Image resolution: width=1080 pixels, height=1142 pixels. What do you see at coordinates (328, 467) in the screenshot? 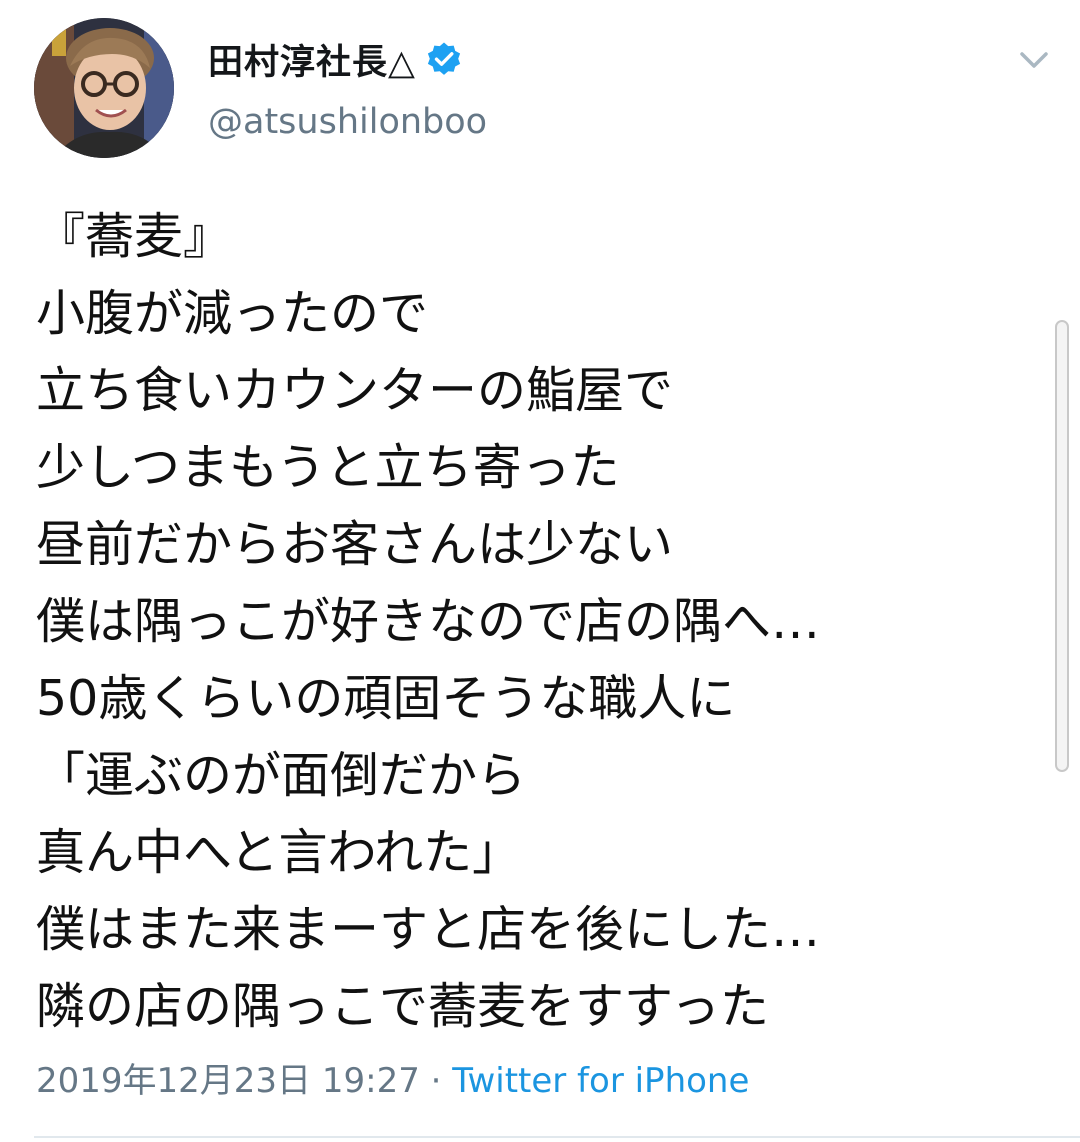
I see `tweet-line: 少しつまもうと立ち寄った` at bounding box center [328, 467].